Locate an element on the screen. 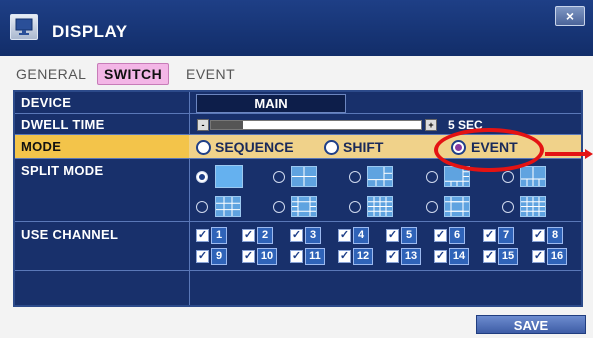 The width and height of the screenshot is (593, 338). display-monitor-icon is located at coordinates (24, 27).